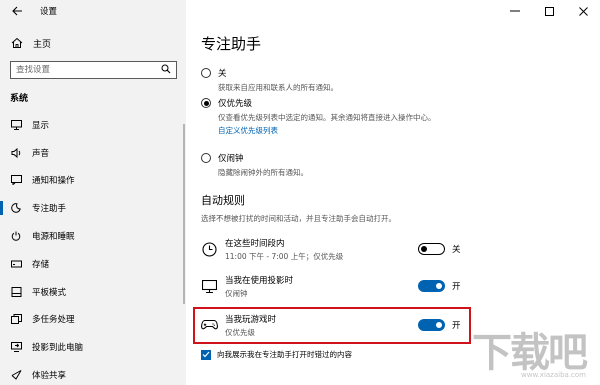 Image resolution: width=600 pixels, height=385 pixels. I want to click on sidebar-item-label: 存储, so click(41, 264).